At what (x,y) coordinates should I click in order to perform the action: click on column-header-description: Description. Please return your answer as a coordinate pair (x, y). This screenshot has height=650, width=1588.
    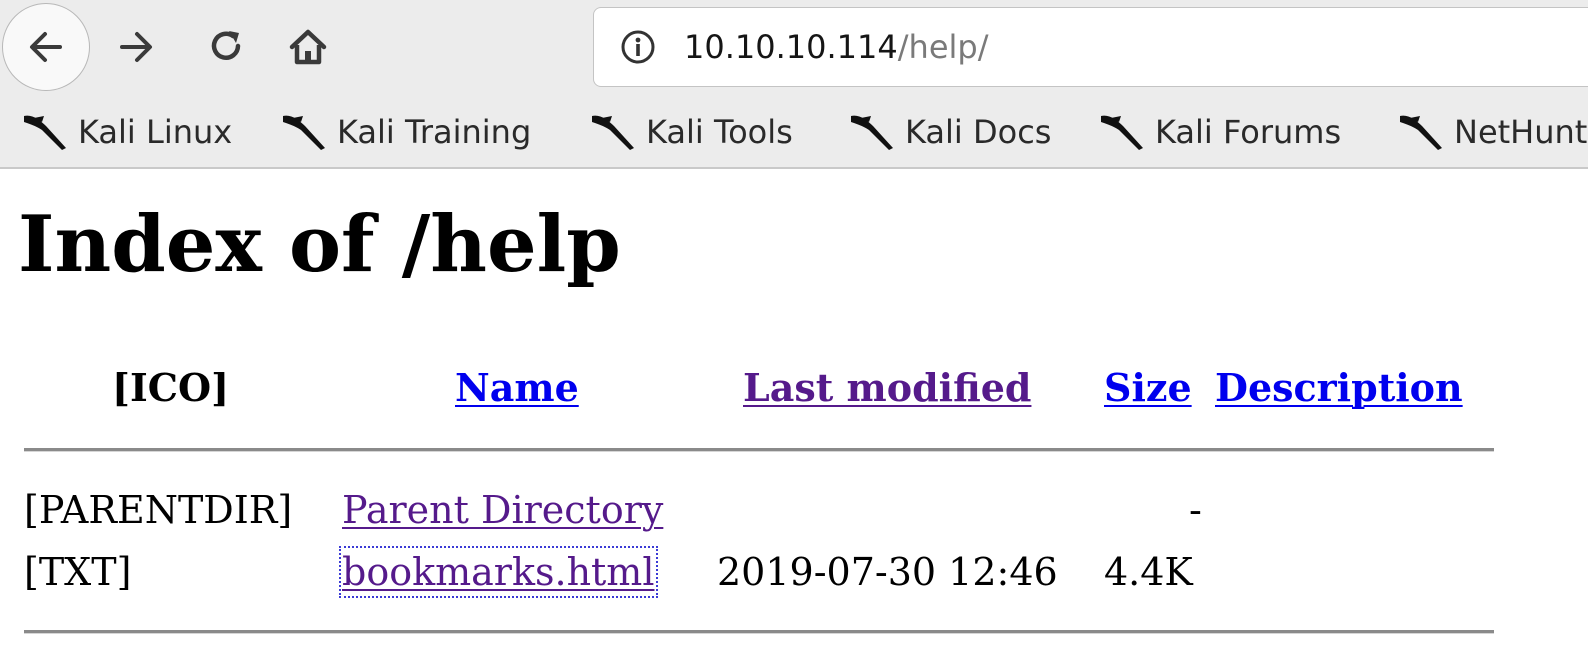
    Looking at the image, I should click on (1339, 388).